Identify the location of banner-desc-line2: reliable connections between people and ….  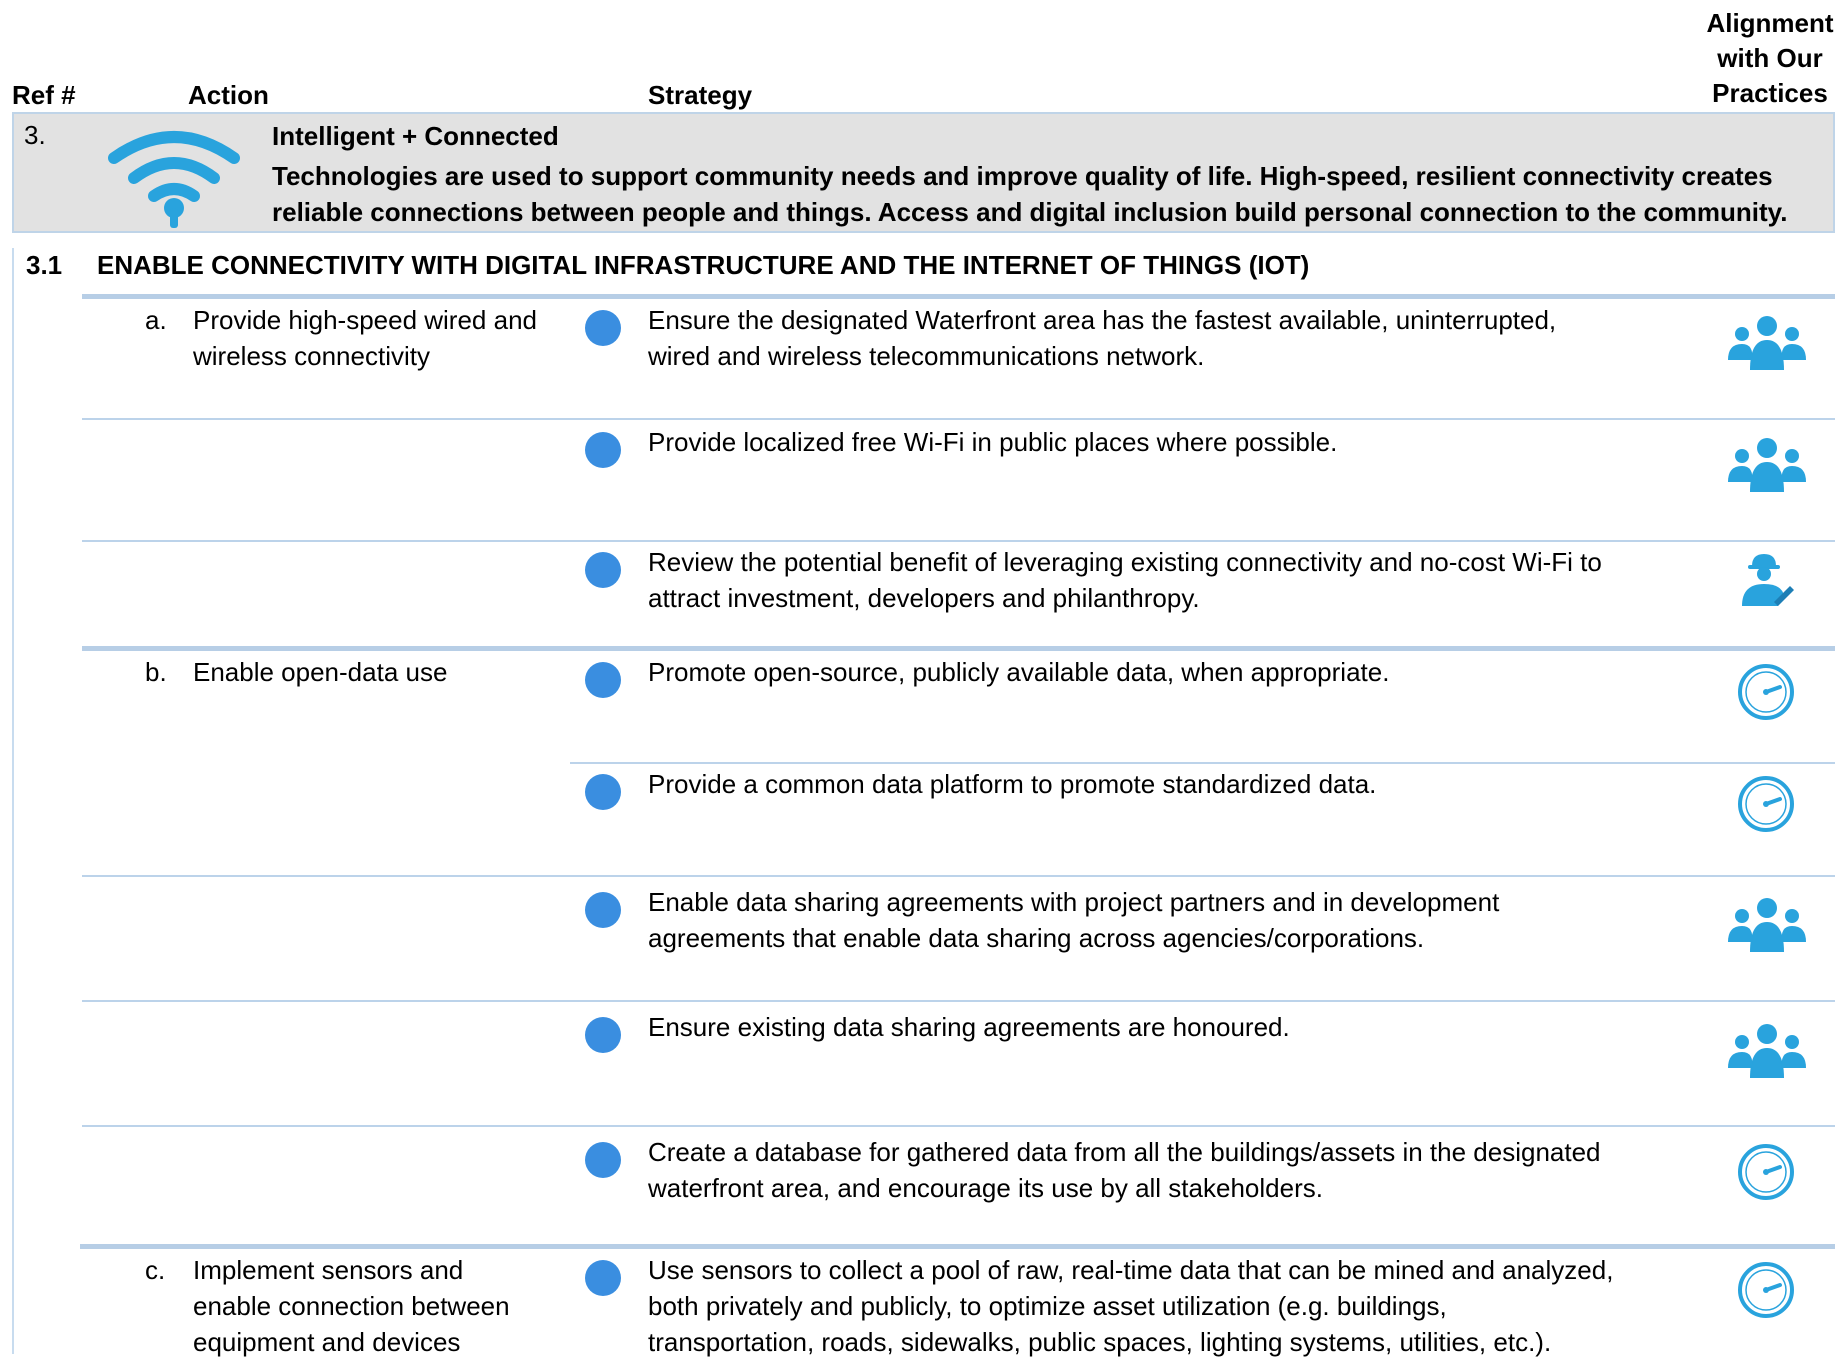
(1030, 212).